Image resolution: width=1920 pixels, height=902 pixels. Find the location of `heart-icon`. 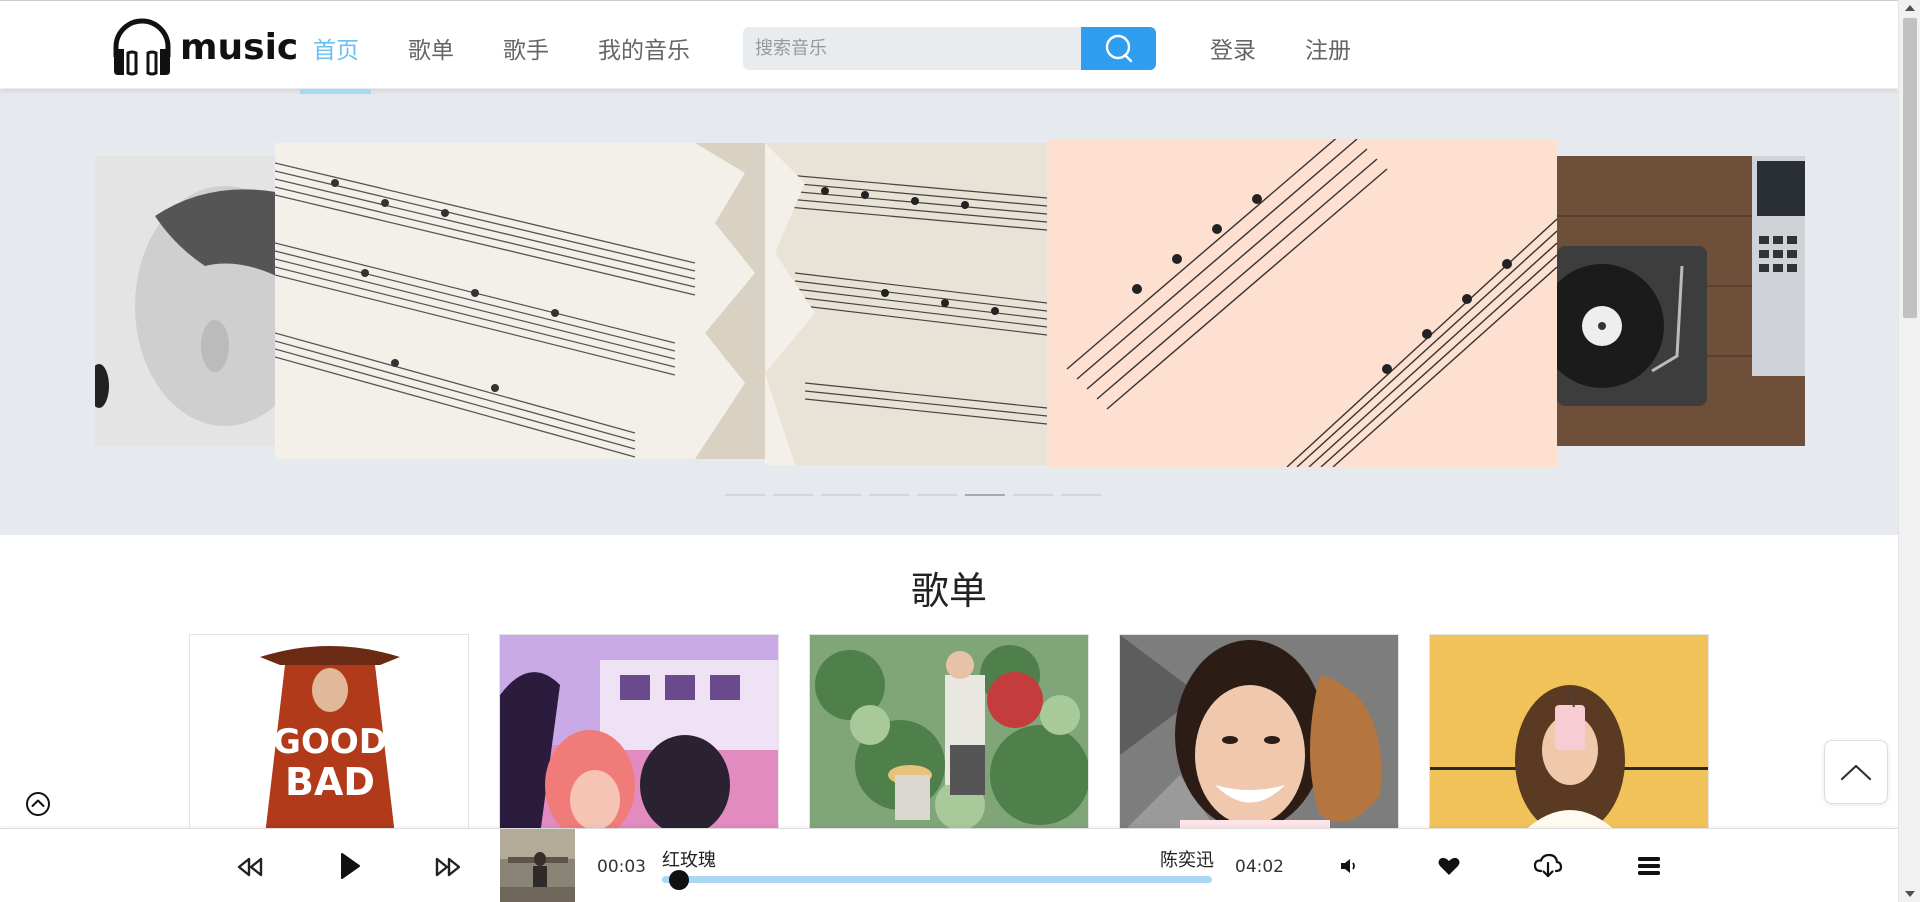

heart-icon is located at coordinates (1449, 866).